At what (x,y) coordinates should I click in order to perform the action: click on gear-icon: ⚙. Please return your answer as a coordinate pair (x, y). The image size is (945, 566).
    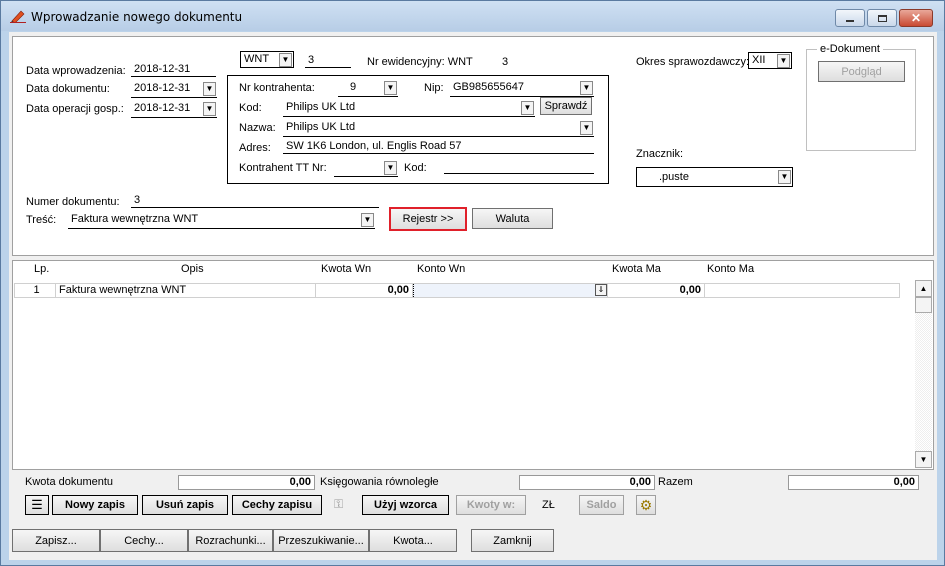
    Looking at the image, I should click on (646, 504).